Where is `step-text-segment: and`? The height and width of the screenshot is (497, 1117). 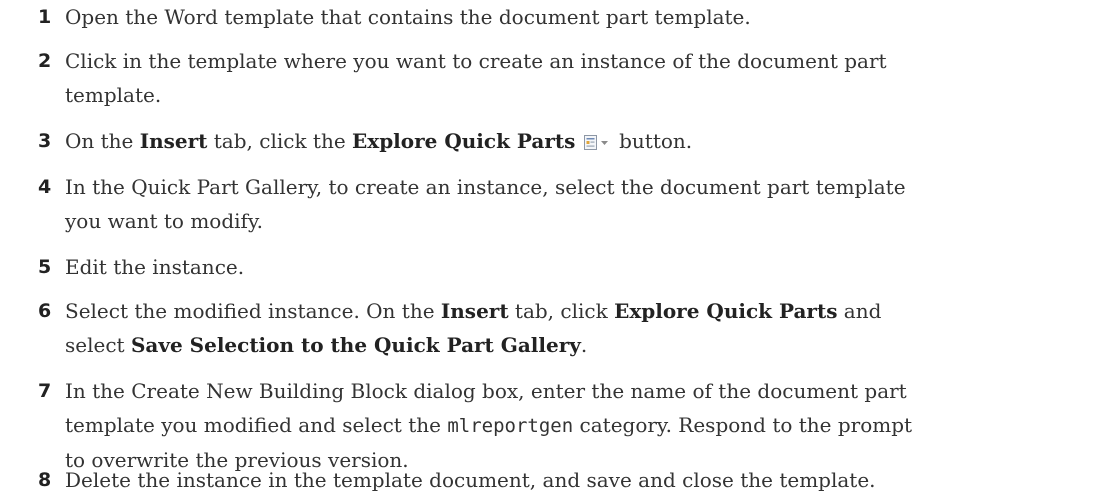
step-text-segment: and is located at coordinates (859, 311).